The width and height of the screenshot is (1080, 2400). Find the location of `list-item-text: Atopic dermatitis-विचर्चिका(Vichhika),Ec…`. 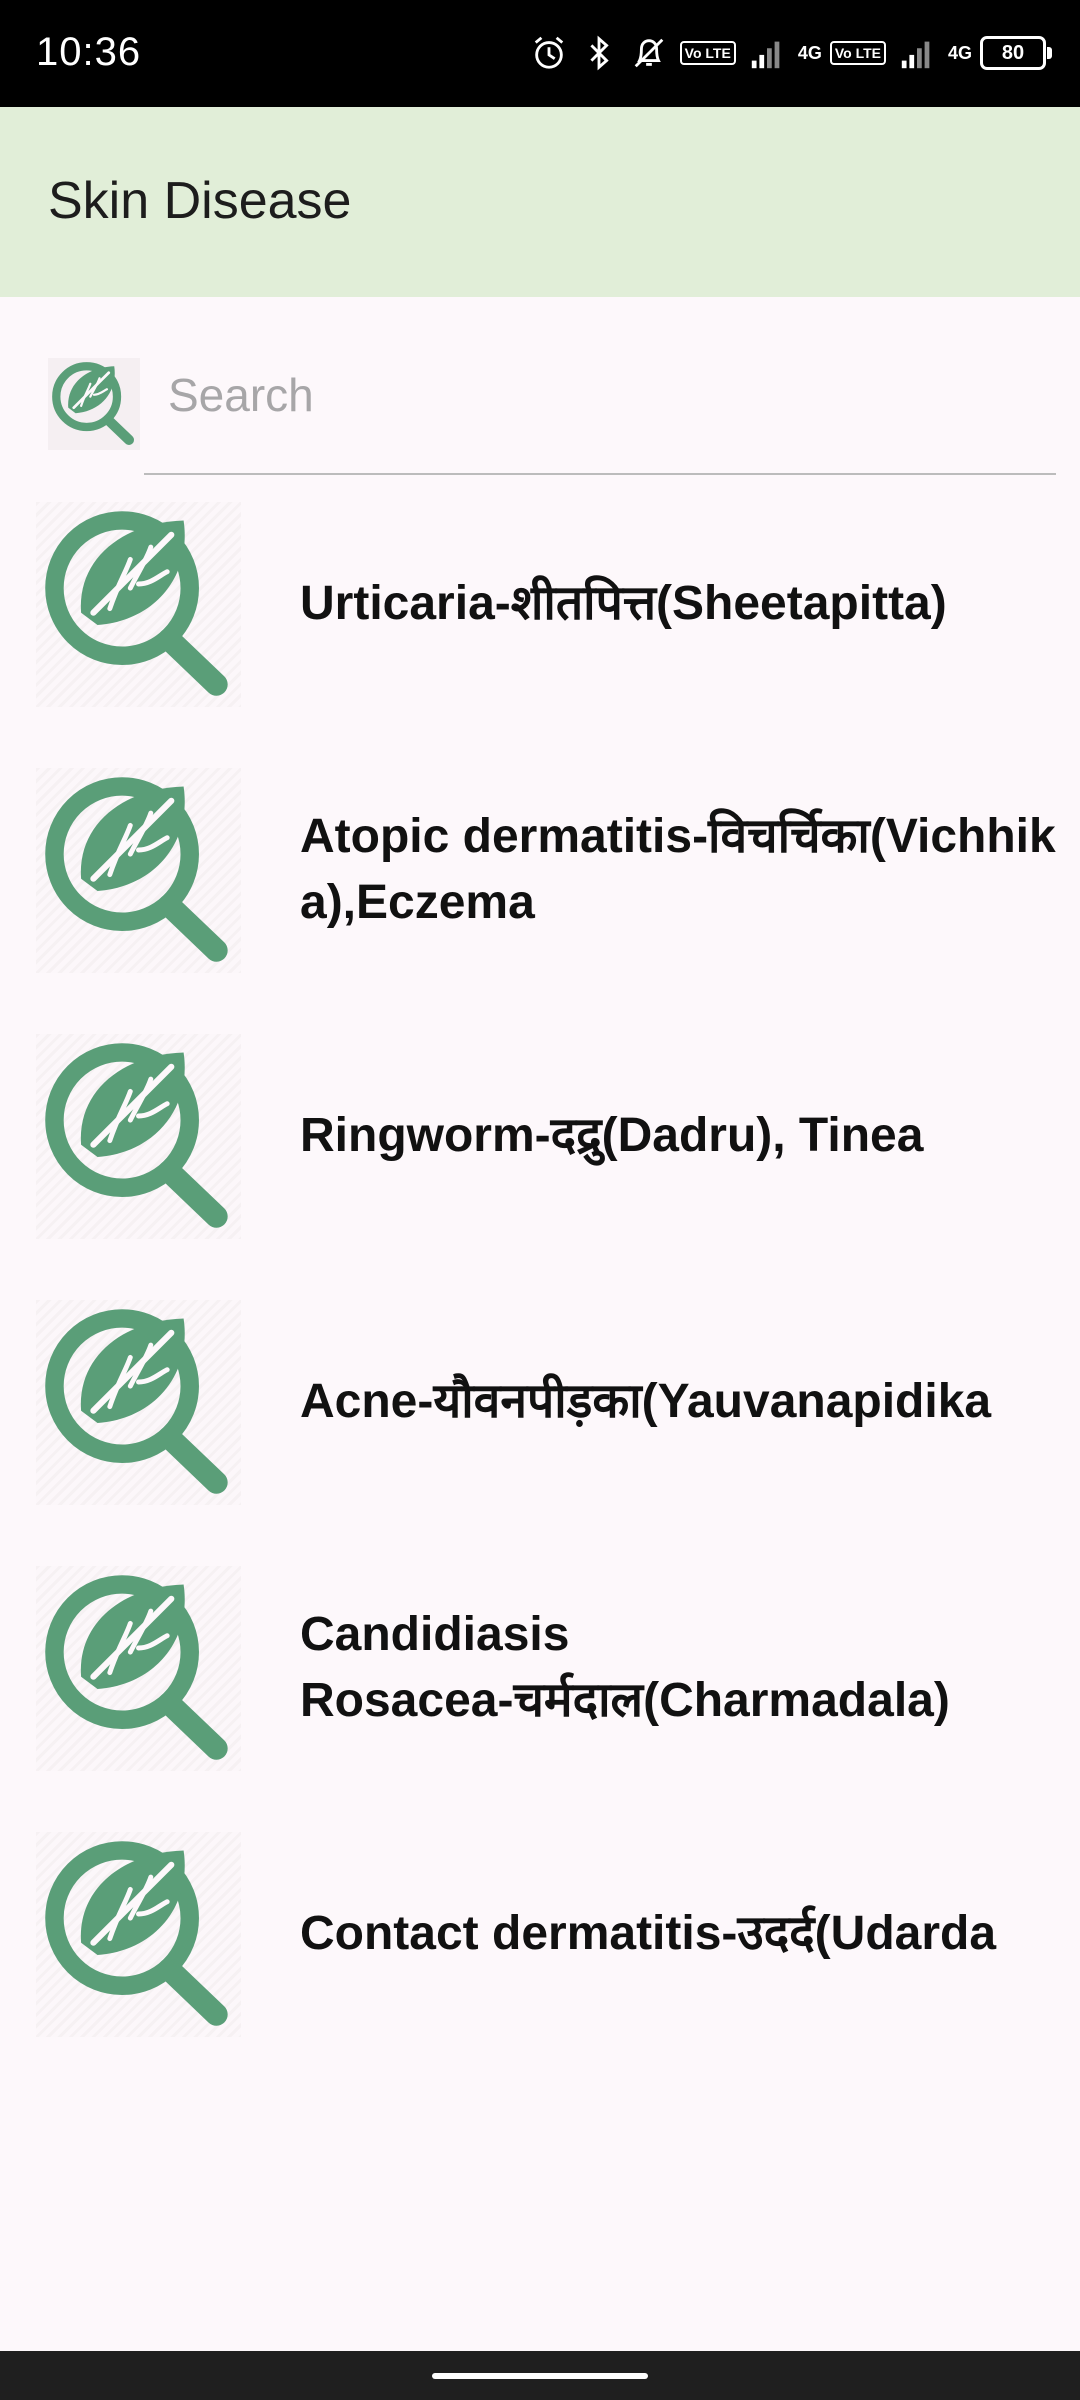

list-item-text: Atopic dermatitis-विचर्चिका(Vichhika),Ec… is located at coordinates (678, 869).